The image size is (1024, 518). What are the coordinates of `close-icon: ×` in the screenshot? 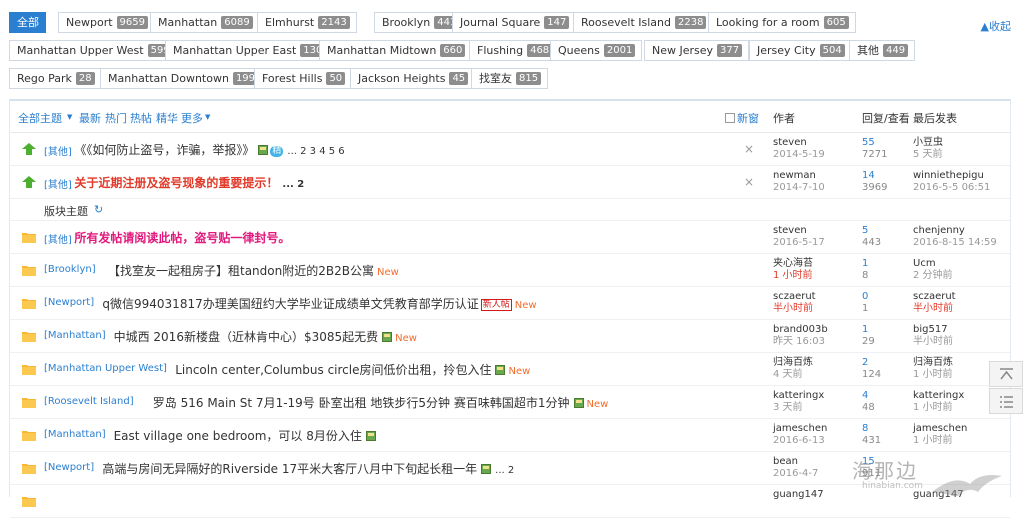 It's located at (749, 182).